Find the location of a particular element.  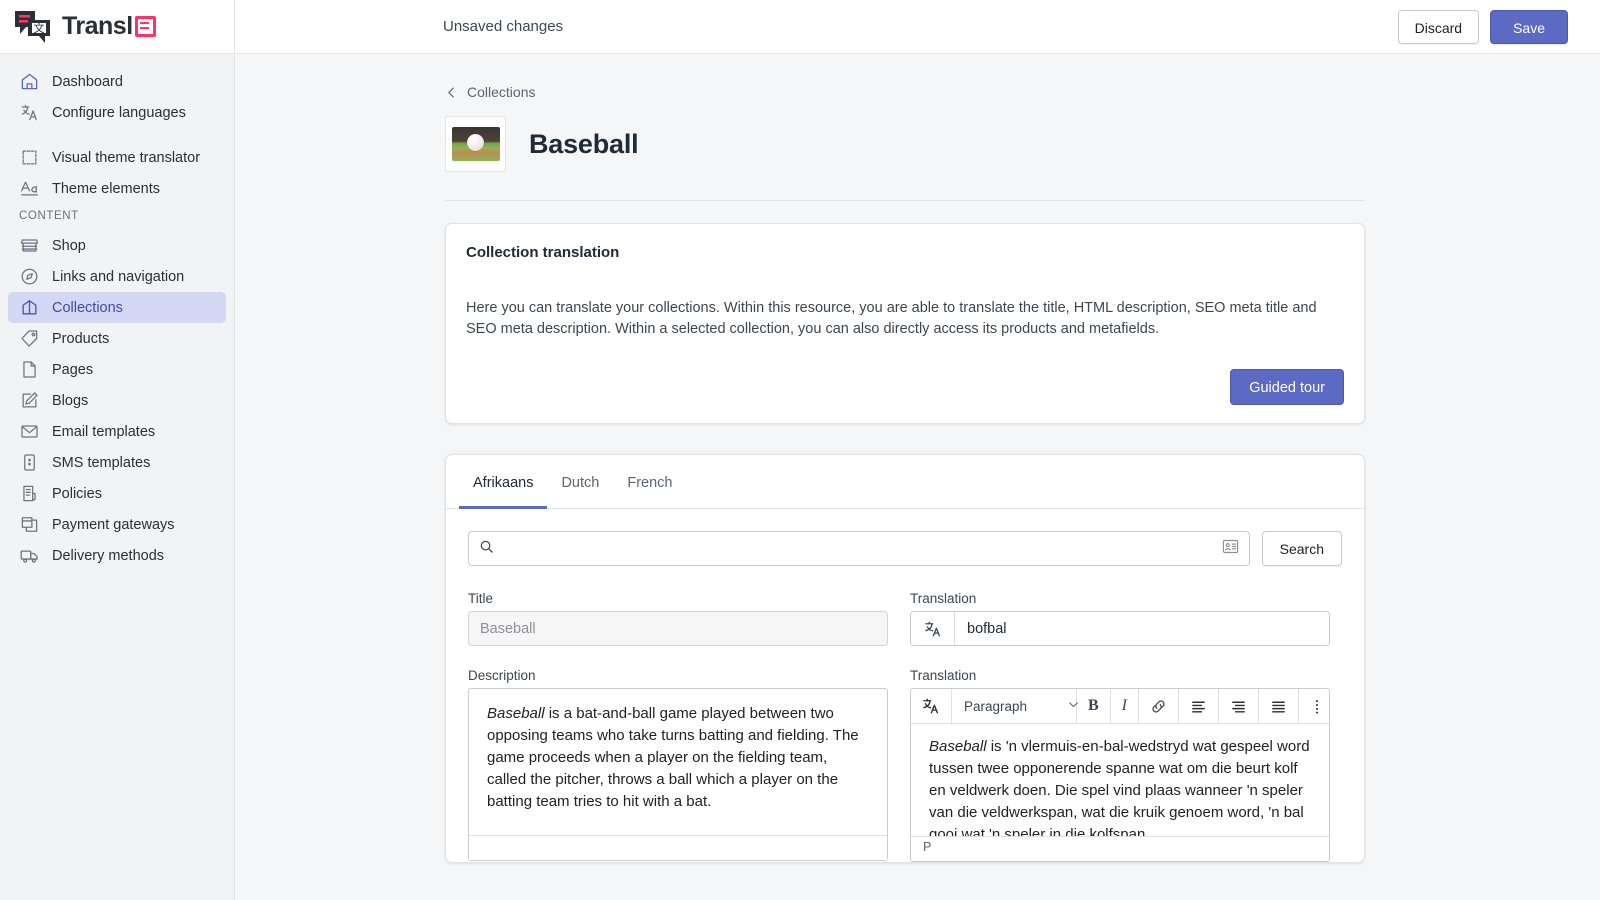

home-icon is located at coordinates (29, 82).